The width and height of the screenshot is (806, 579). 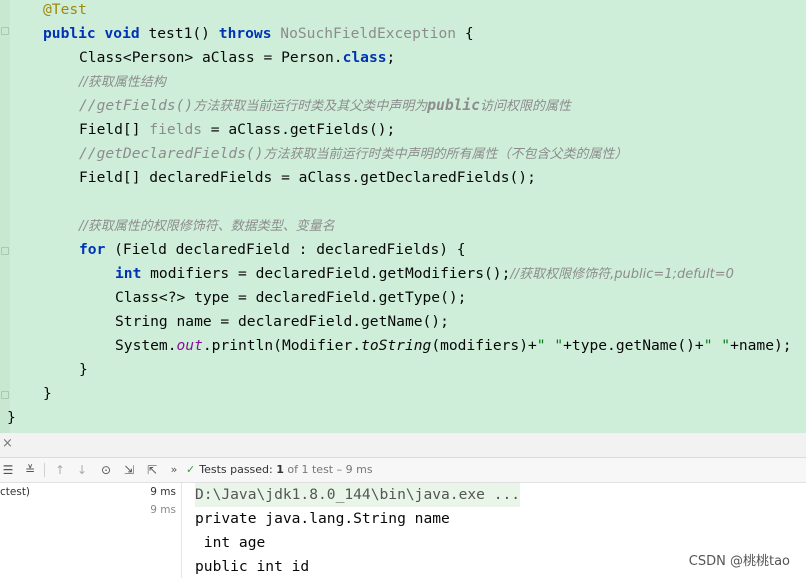 What do you see at coordinates (30, 470) in the screenshot?
I see `collapse-all-icon: ≚` at bounding box center [30, 470].